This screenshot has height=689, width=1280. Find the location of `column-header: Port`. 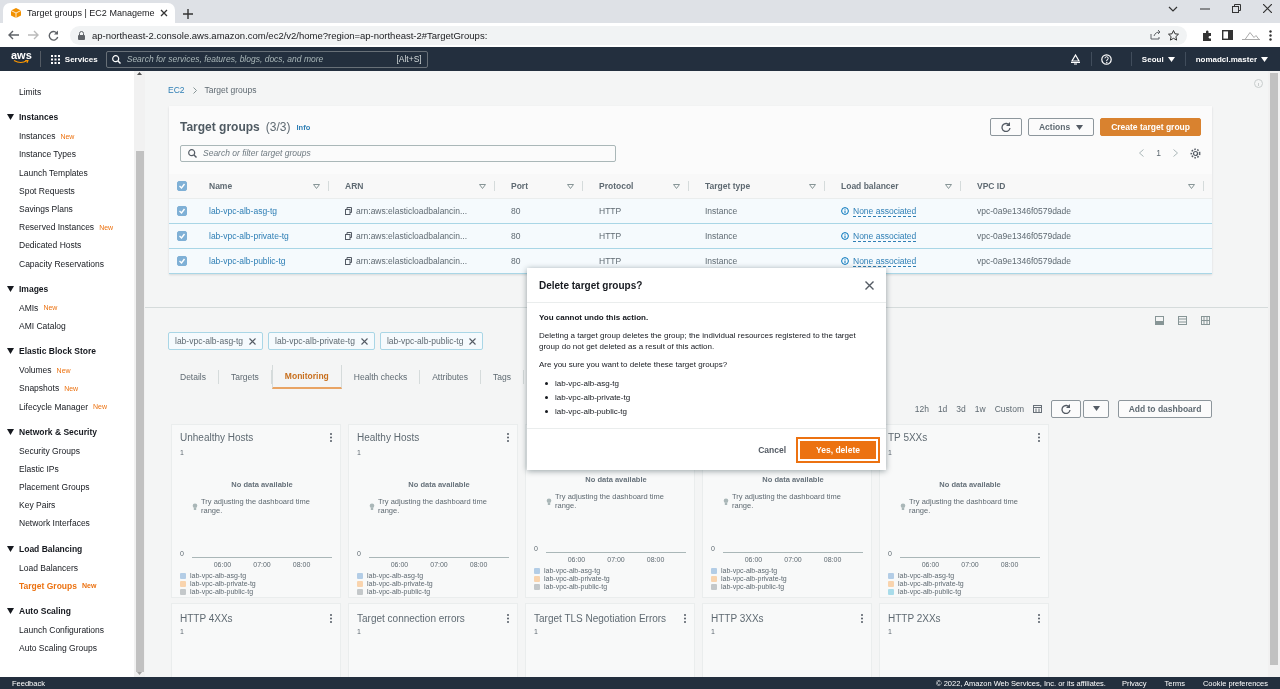

column-header: Port is located at coordinates (547, 186).